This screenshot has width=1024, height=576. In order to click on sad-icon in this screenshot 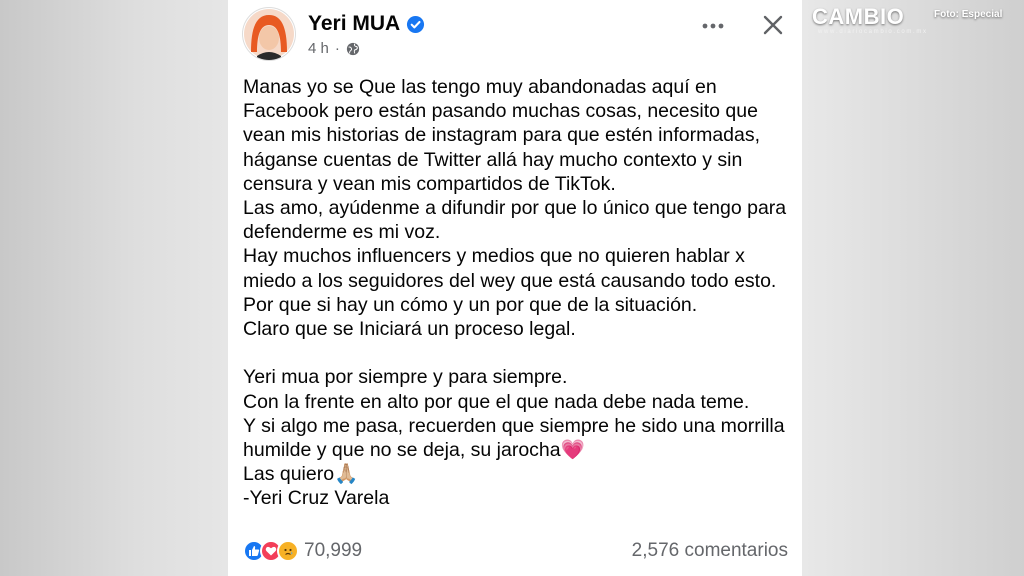, I will do `click(288, 551)`.